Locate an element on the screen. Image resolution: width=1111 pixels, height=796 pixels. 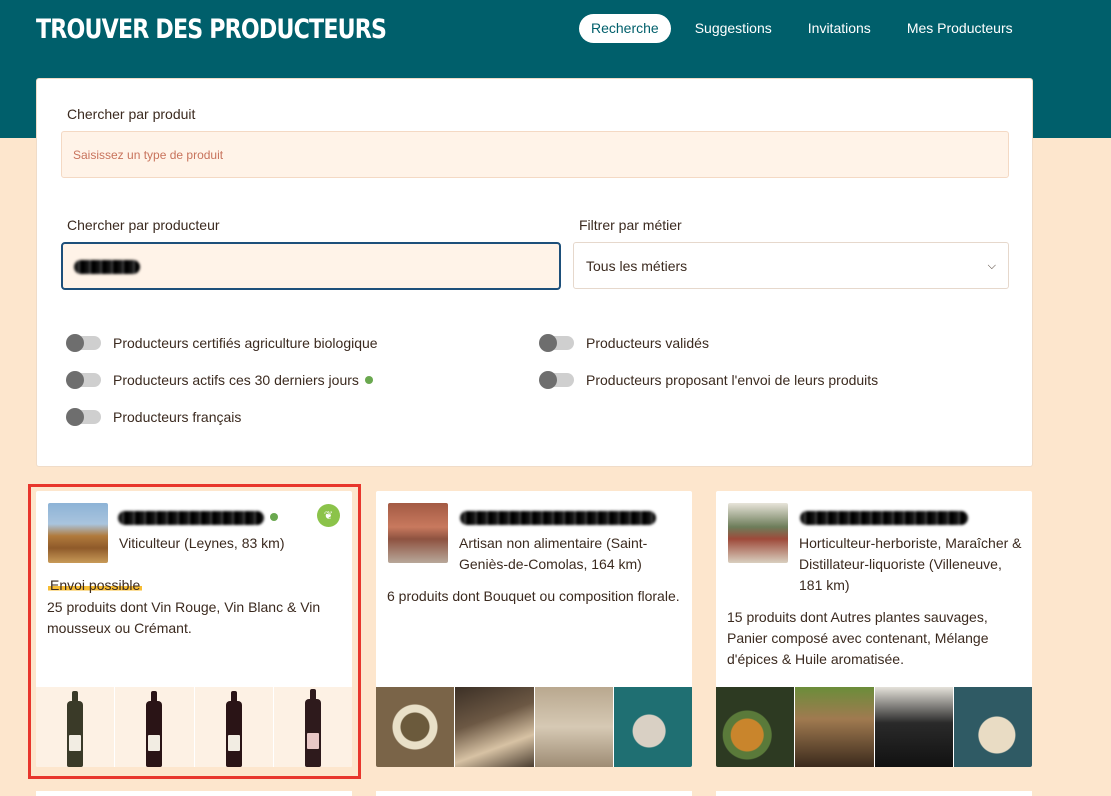
filter-active-label: Producteurs actifs ces 30 derniers jours is located at coordinates (236, 380).